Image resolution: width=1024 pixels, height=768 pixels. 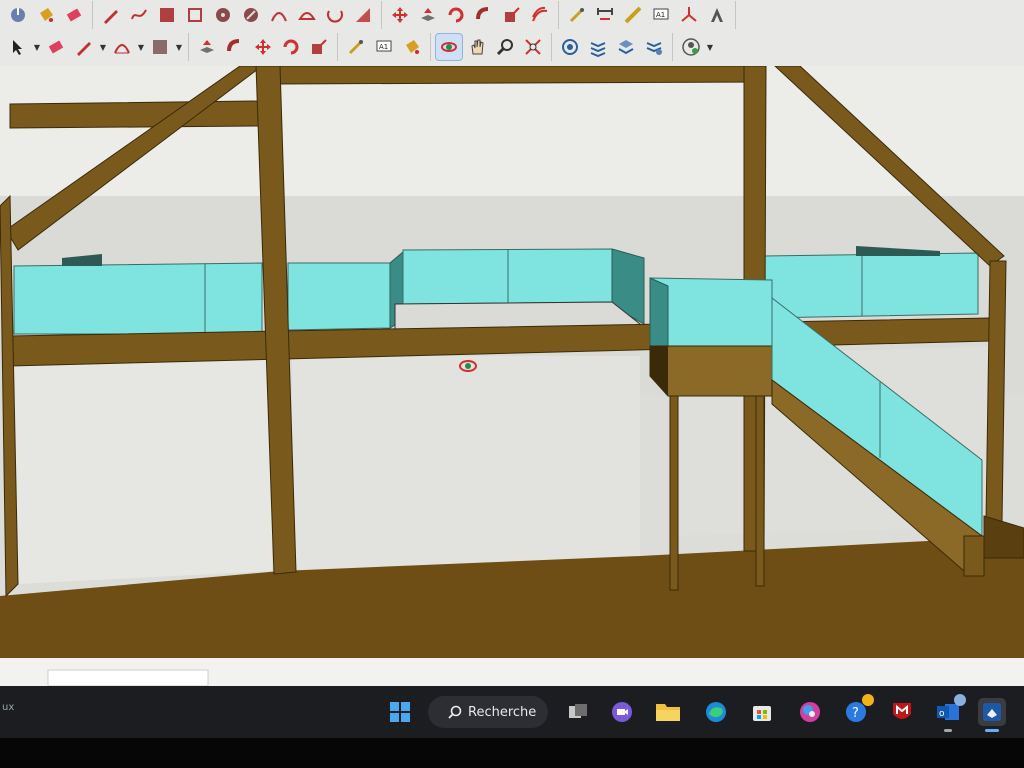 I want to click on mcafee-icon, so click(x=902, y=712).